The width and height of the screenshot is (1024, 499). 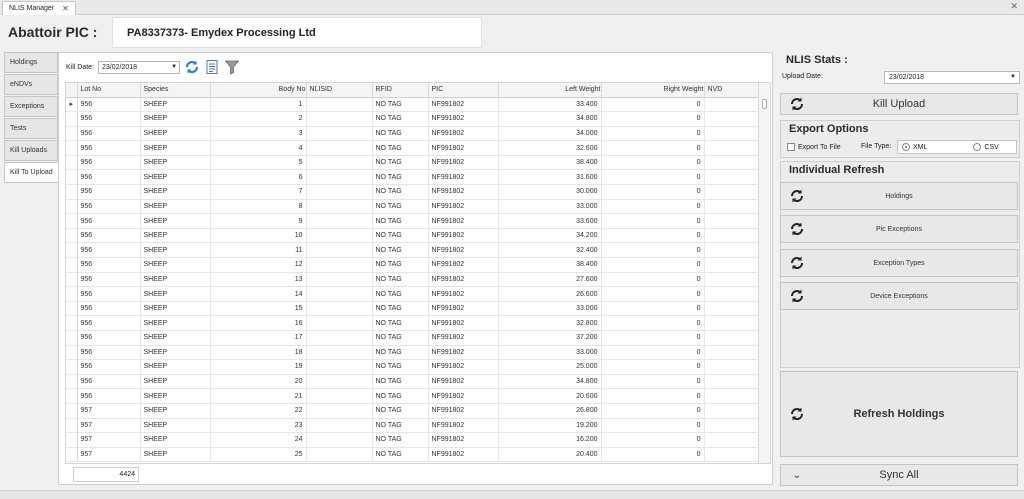 What do you see at coordinates (258, 177) in the screenshot?
I see `table-cell: 6` at bounding box center [258, 177].